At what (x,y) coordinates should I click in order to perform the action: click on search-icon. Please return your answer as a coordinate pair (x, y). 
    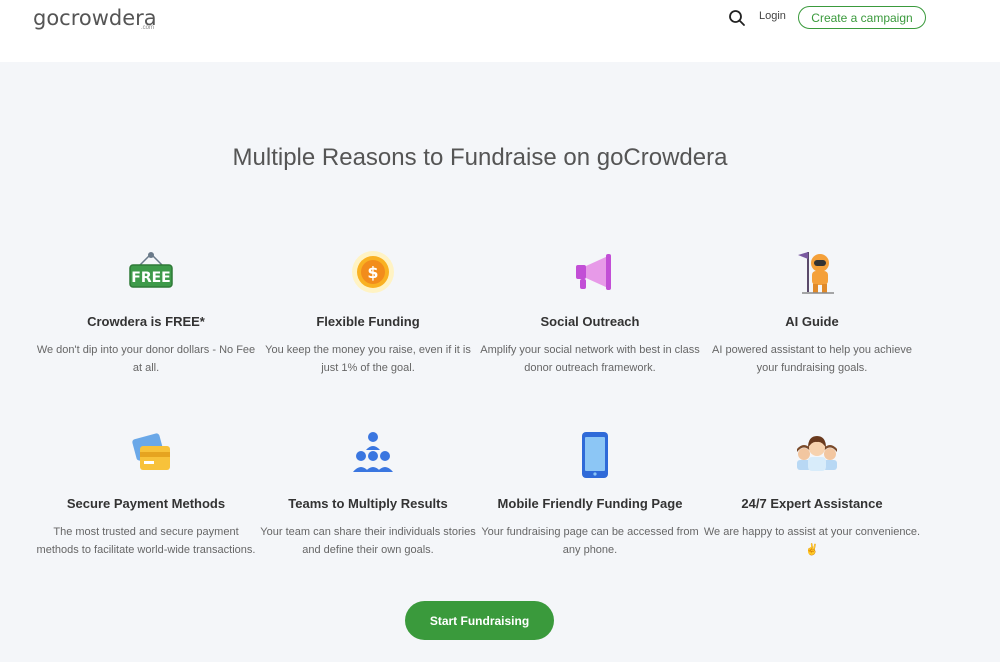
    Looking at the image, I should click on (737, 18).